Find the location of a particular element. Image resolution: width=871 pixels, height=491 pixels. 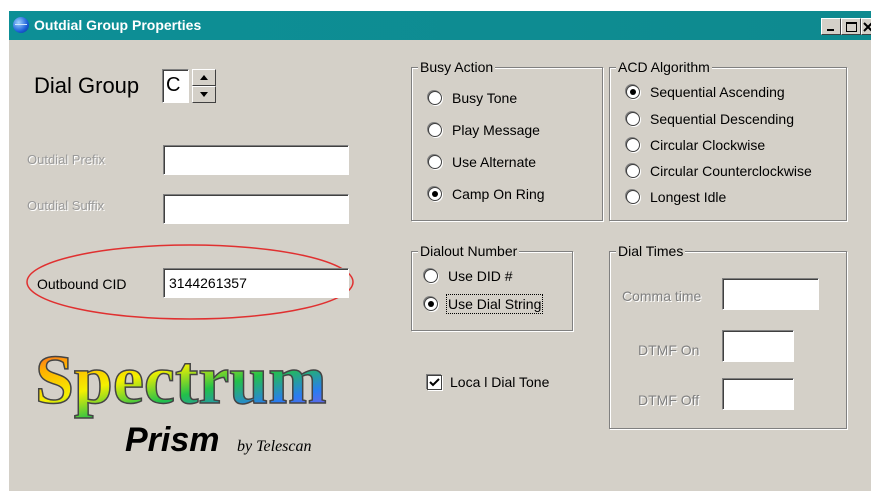

use-alternate-option: Use Alternate is located at coordinates (482, 162).